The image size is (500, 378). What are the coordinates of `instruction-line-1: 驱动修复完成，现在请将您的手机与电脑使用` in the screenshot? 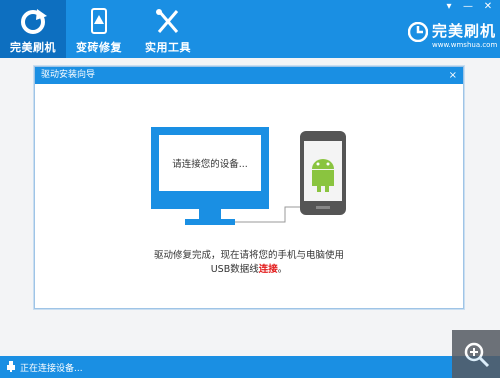 It's located at (248, 255).